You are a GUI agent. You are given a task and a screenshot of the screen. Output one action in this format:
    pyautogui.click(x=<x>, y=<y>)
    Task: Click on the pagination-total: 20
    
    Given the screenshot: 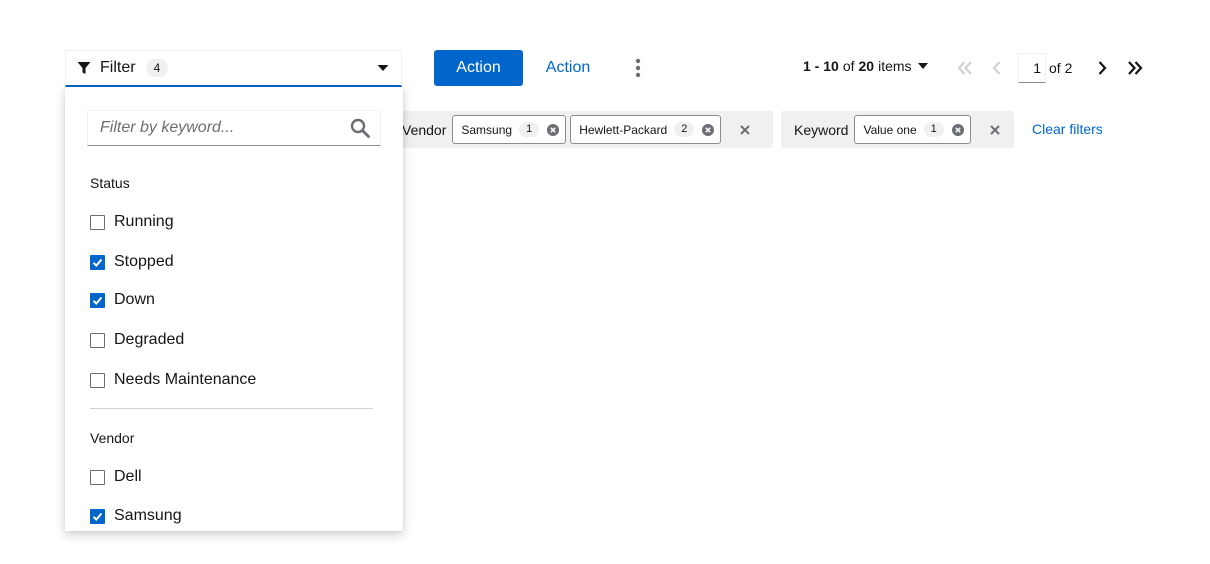 What is the action you would take?
    pyautogui.click(x=866, y=66)
    